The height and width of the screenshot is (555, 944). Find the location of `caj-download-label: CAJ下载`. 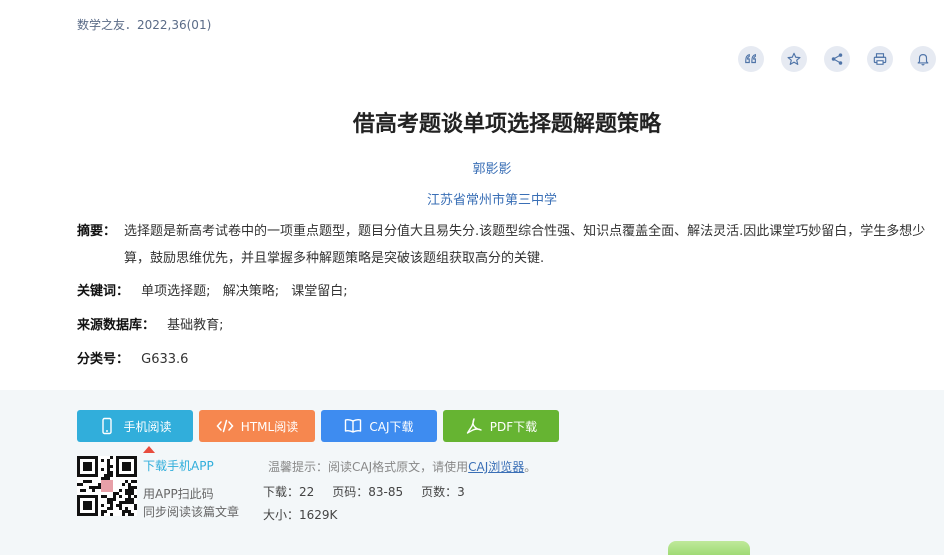

caj-download-label: CAJ下载 is located at coordinates (391, 426).